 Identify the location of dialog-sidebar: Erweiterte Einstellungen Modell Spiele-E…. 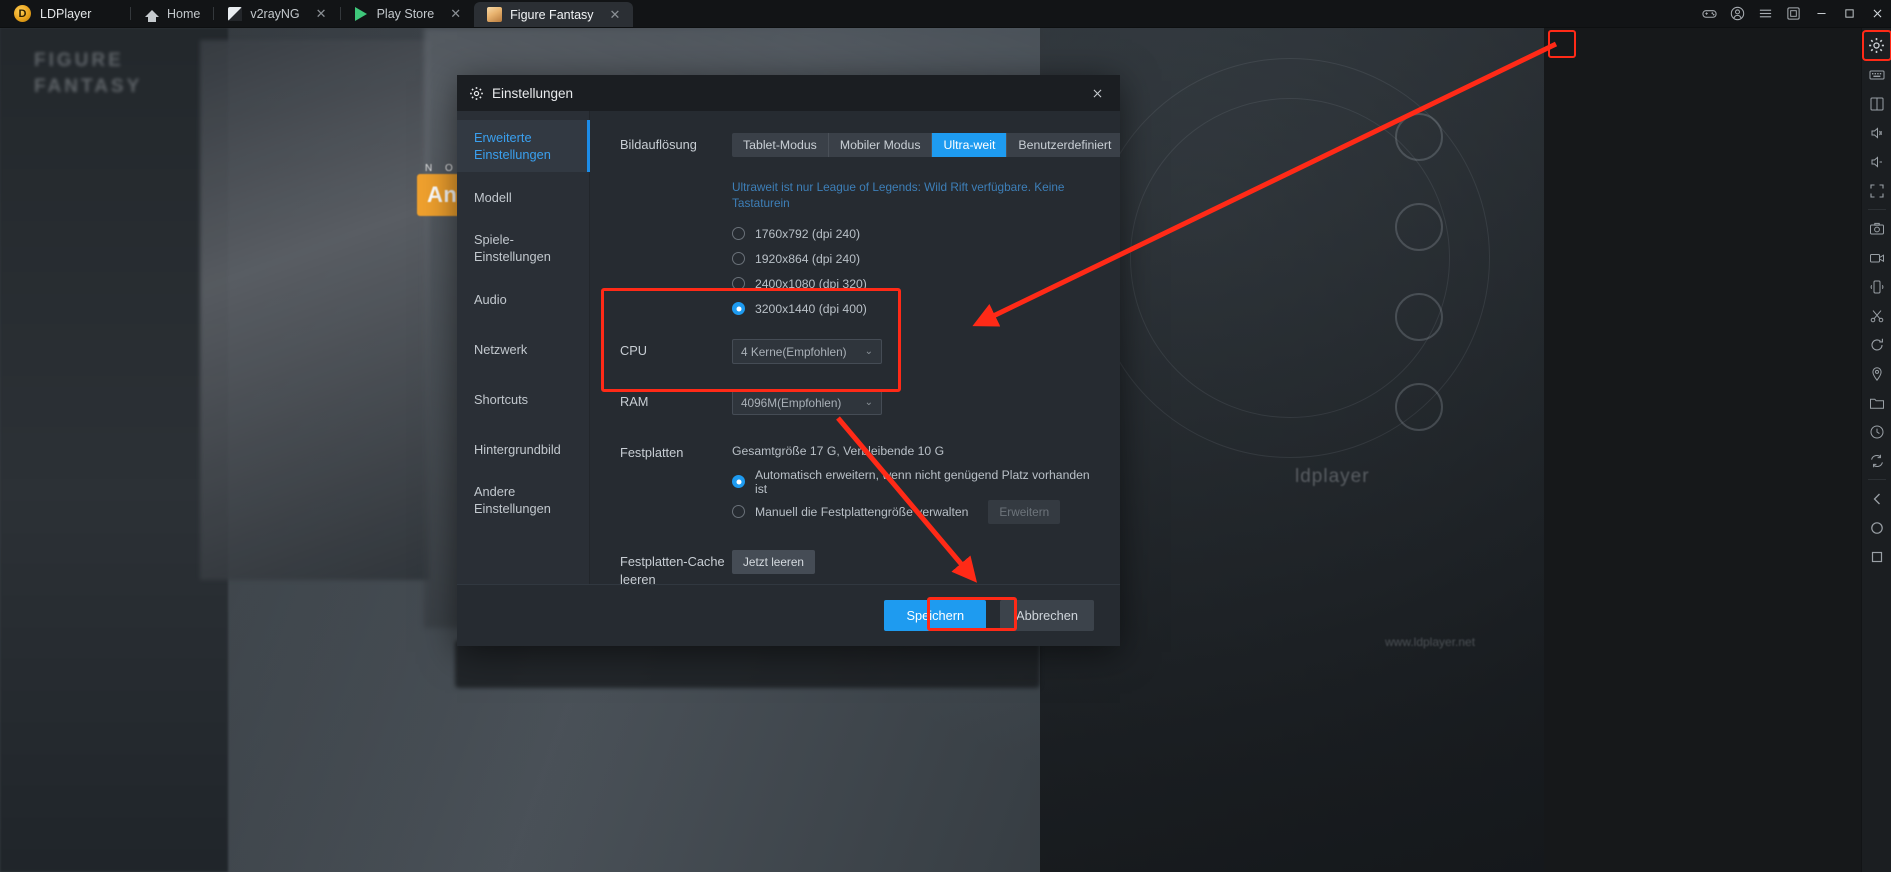
(523, 347).